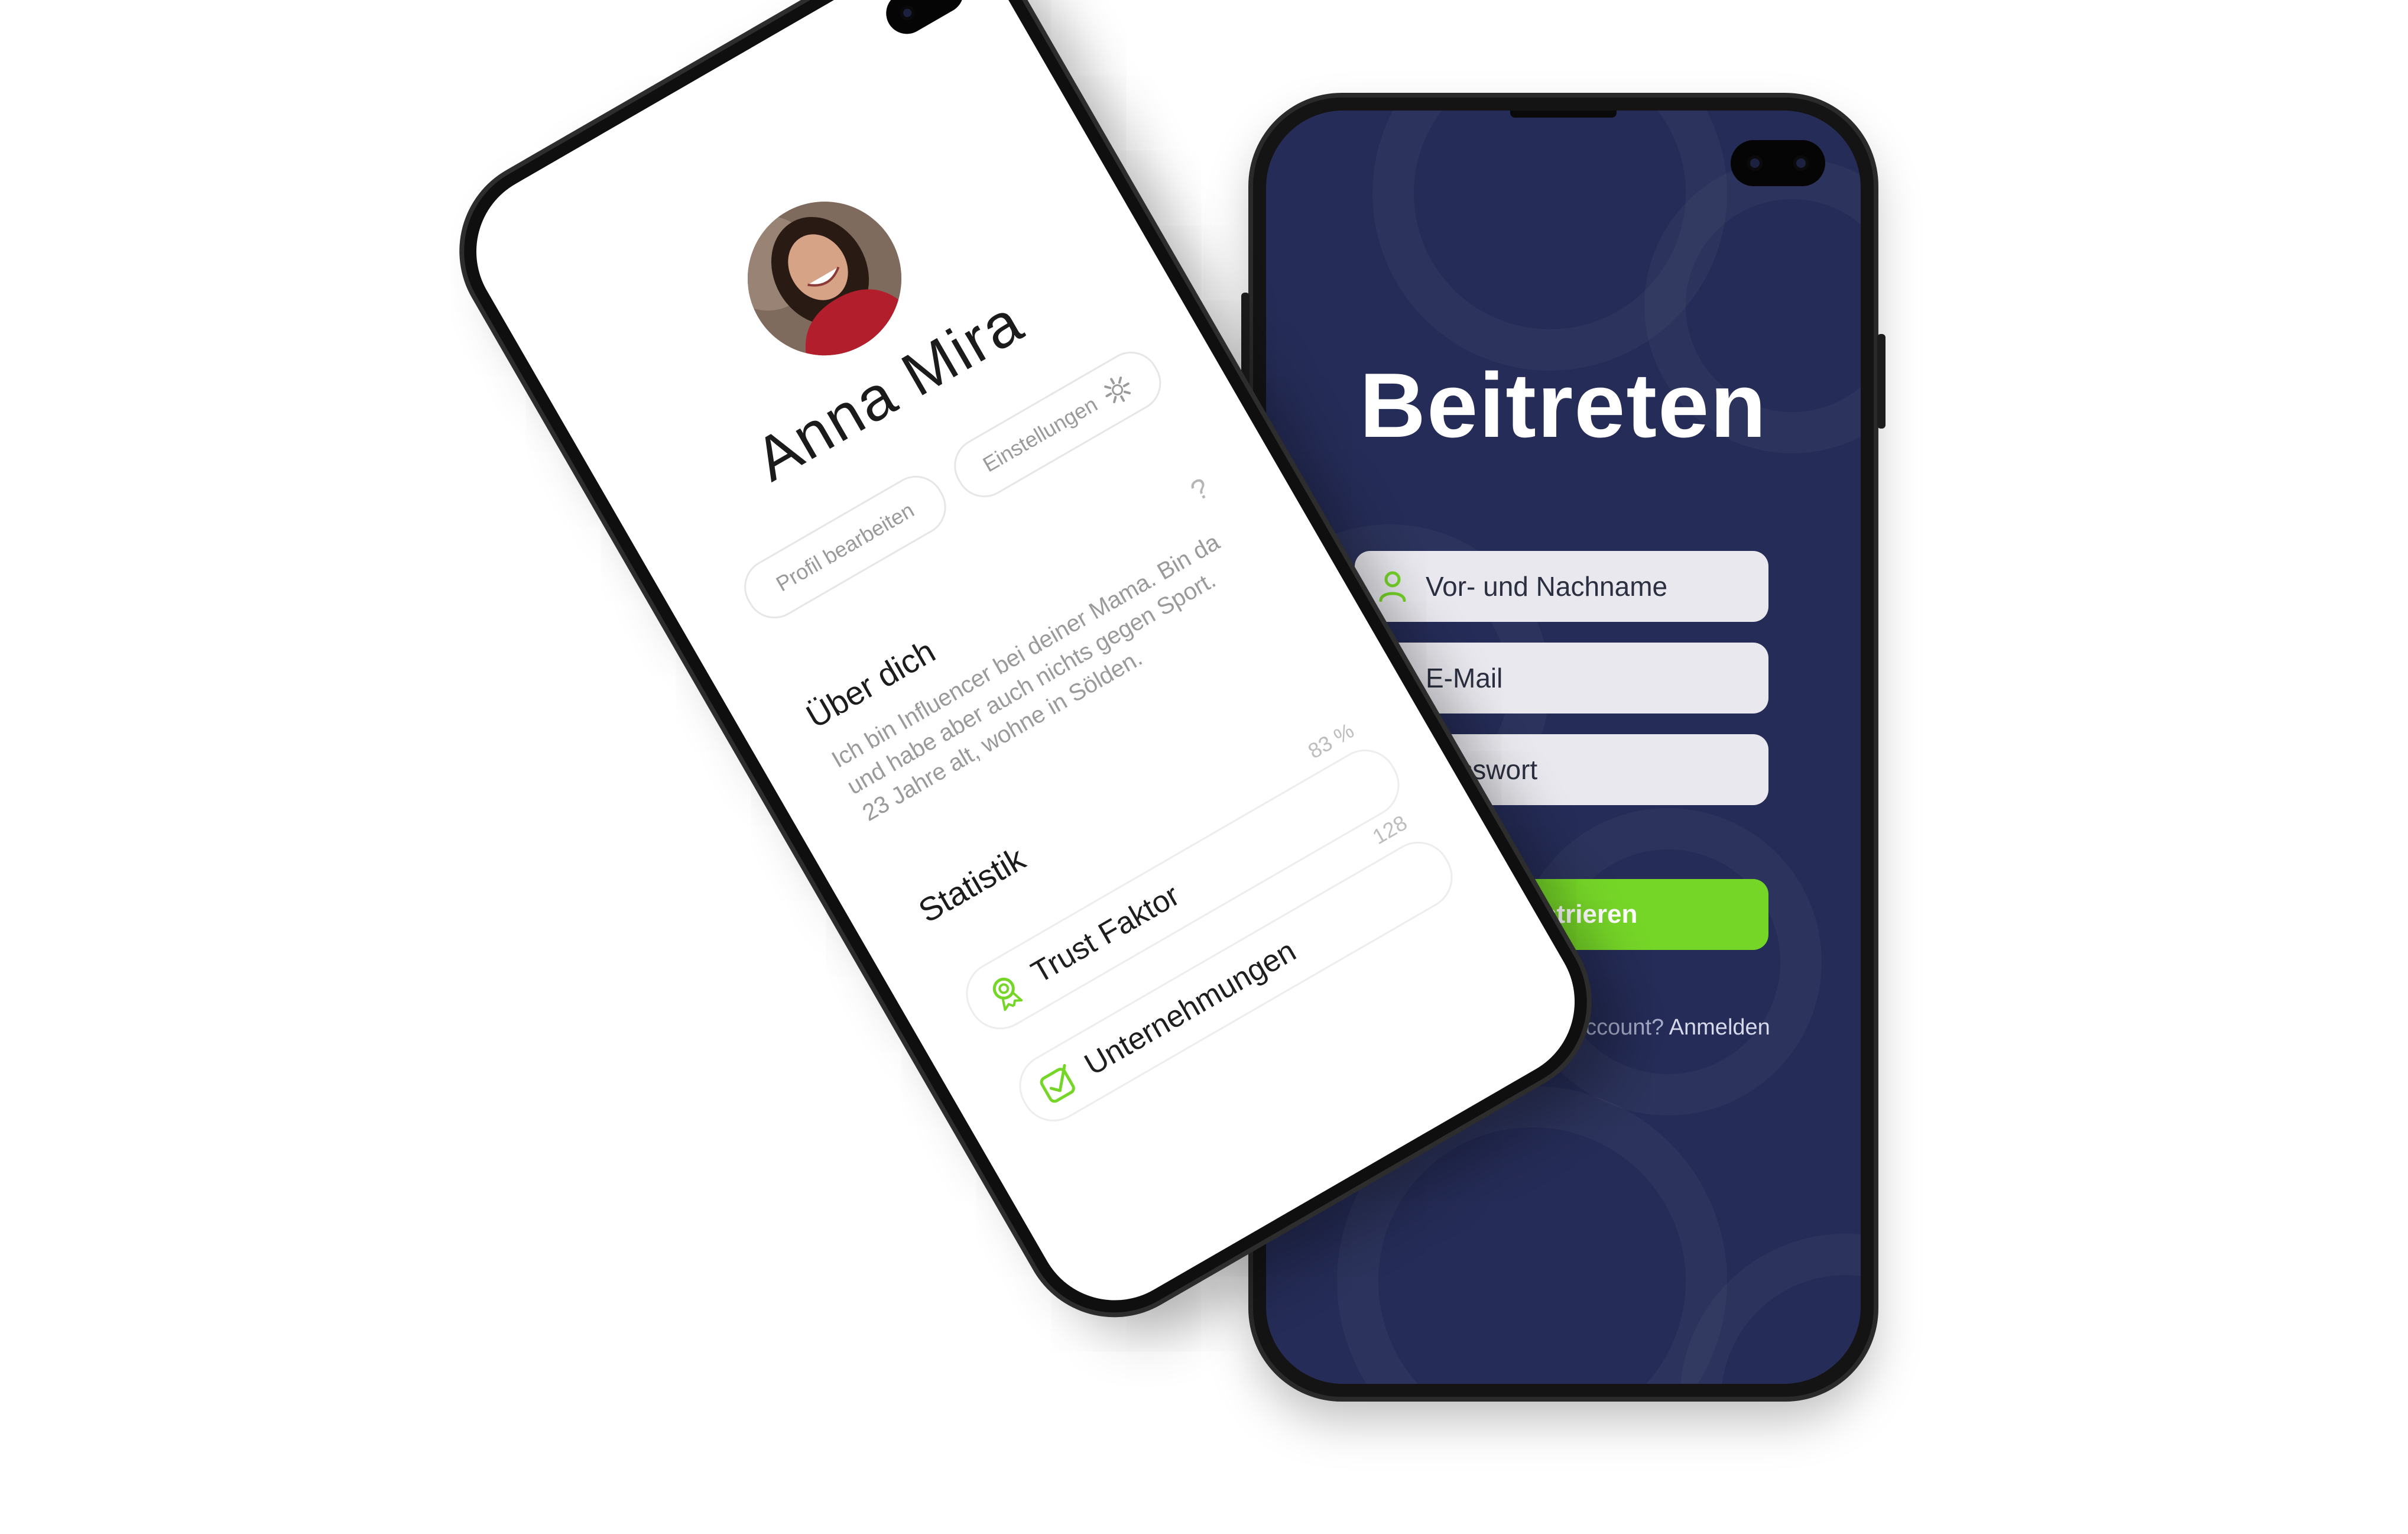  Describe the element at coordinates (1881, 381) in the screenshot. I see `power-button` at that location.